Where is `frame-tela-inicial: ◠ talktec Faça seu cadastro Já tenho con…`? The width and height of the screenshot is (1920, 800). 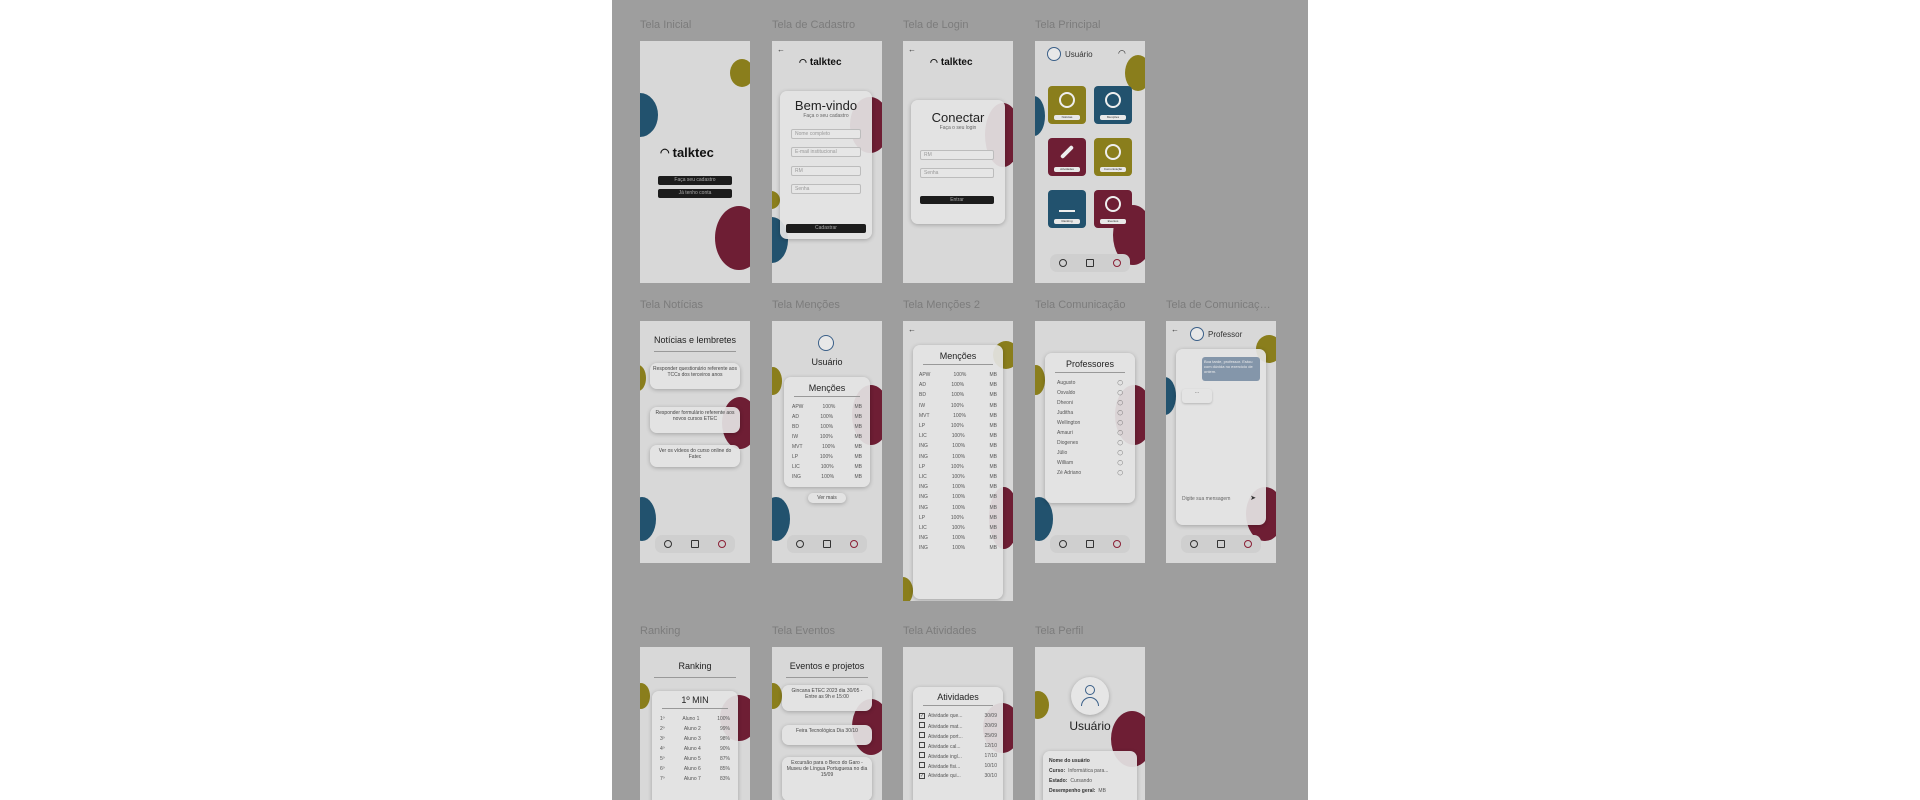
frame-tela-inicial: ◠ talktec Faça seu cadastro Já tenho con… is located at coordinates (695, 162).